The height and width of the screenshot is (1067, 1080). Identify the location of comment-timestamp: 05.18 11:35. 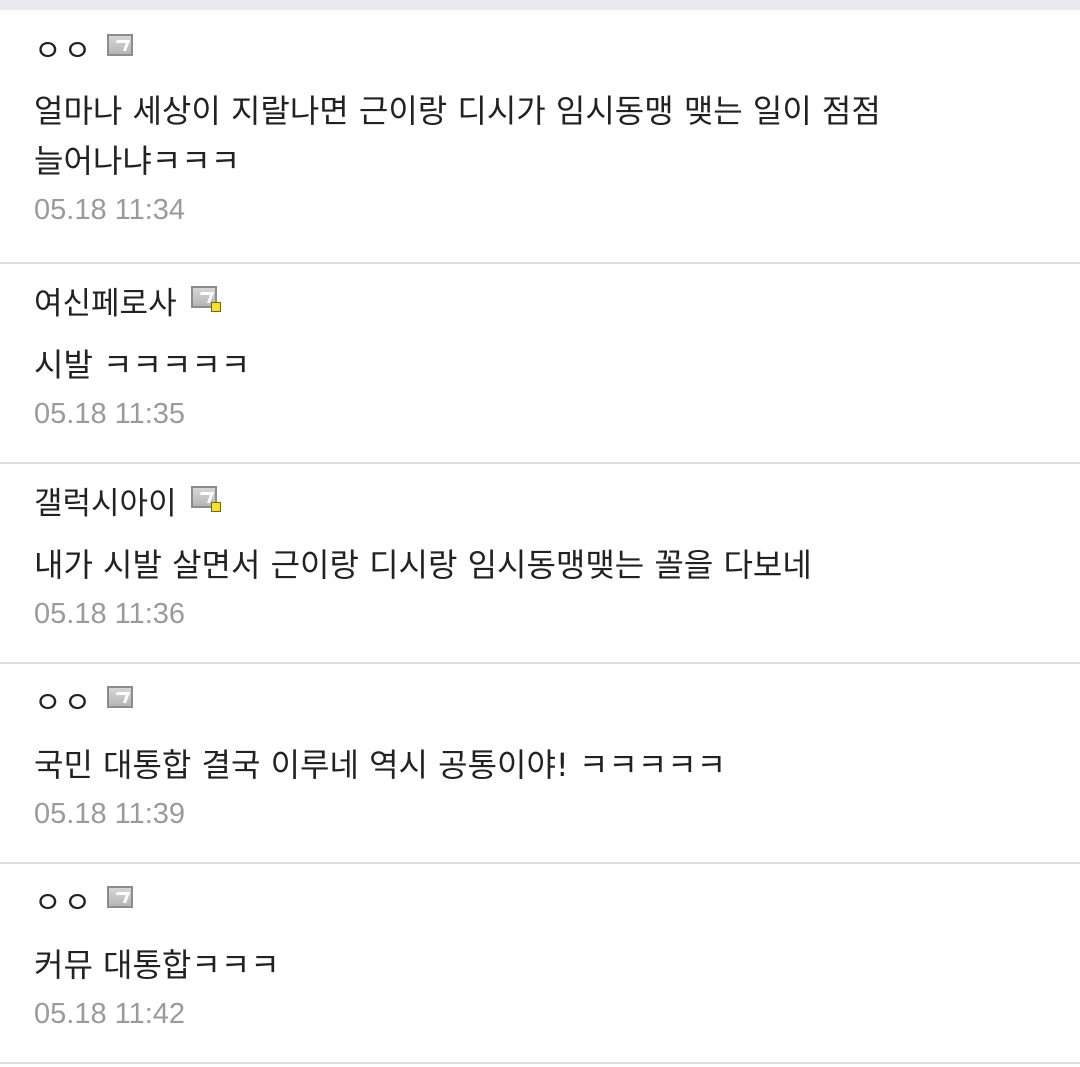
(110, 414).